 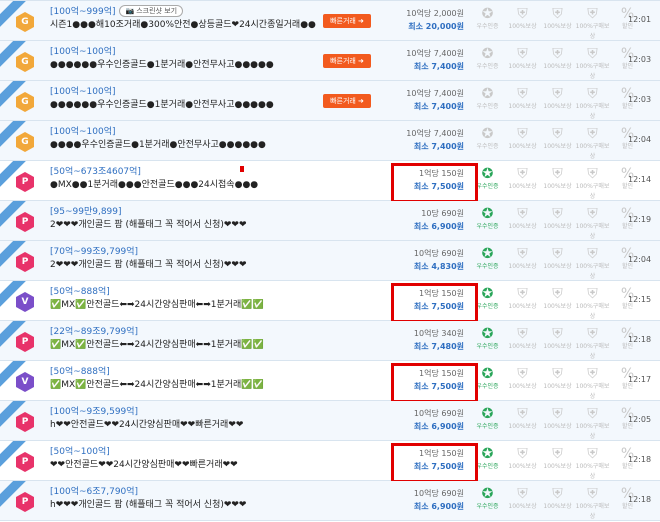 I want to click on price-range-link: [100억~6조7,790억], so click(x=94, y=490).